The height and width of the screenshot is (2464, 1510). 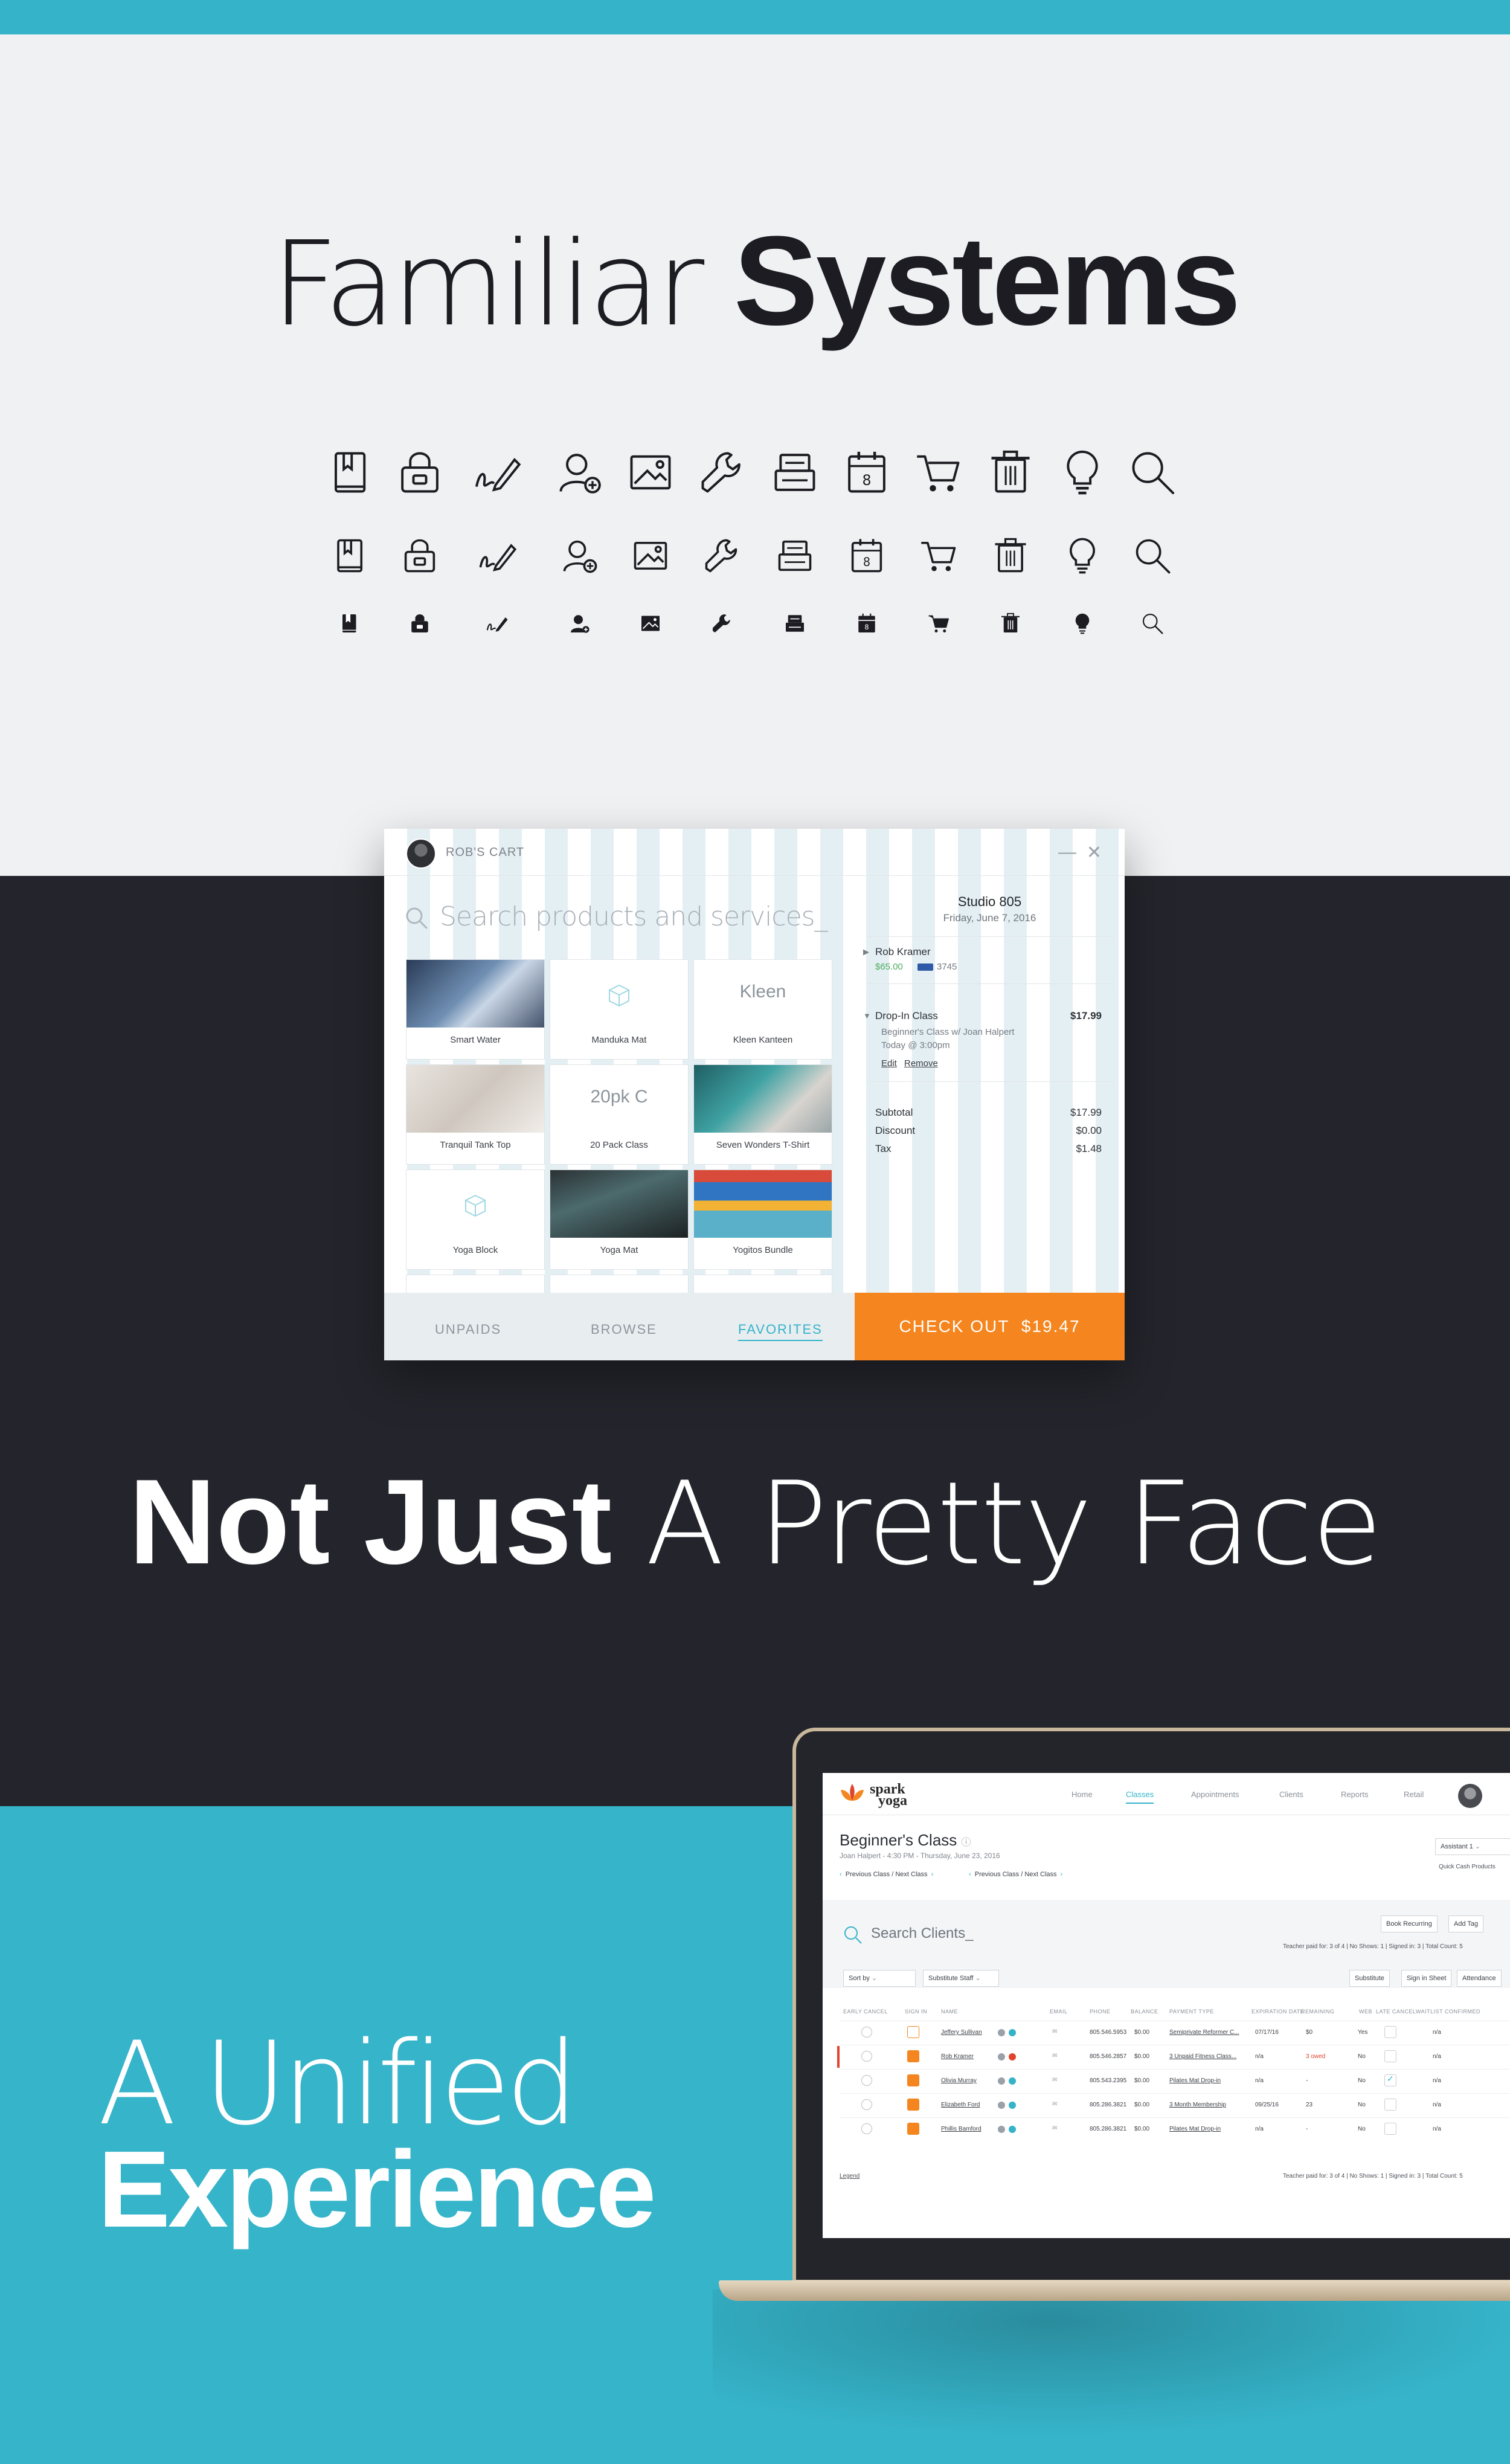 I want to click on attendance-button: Attendance, so click(x=1479, y=1979).